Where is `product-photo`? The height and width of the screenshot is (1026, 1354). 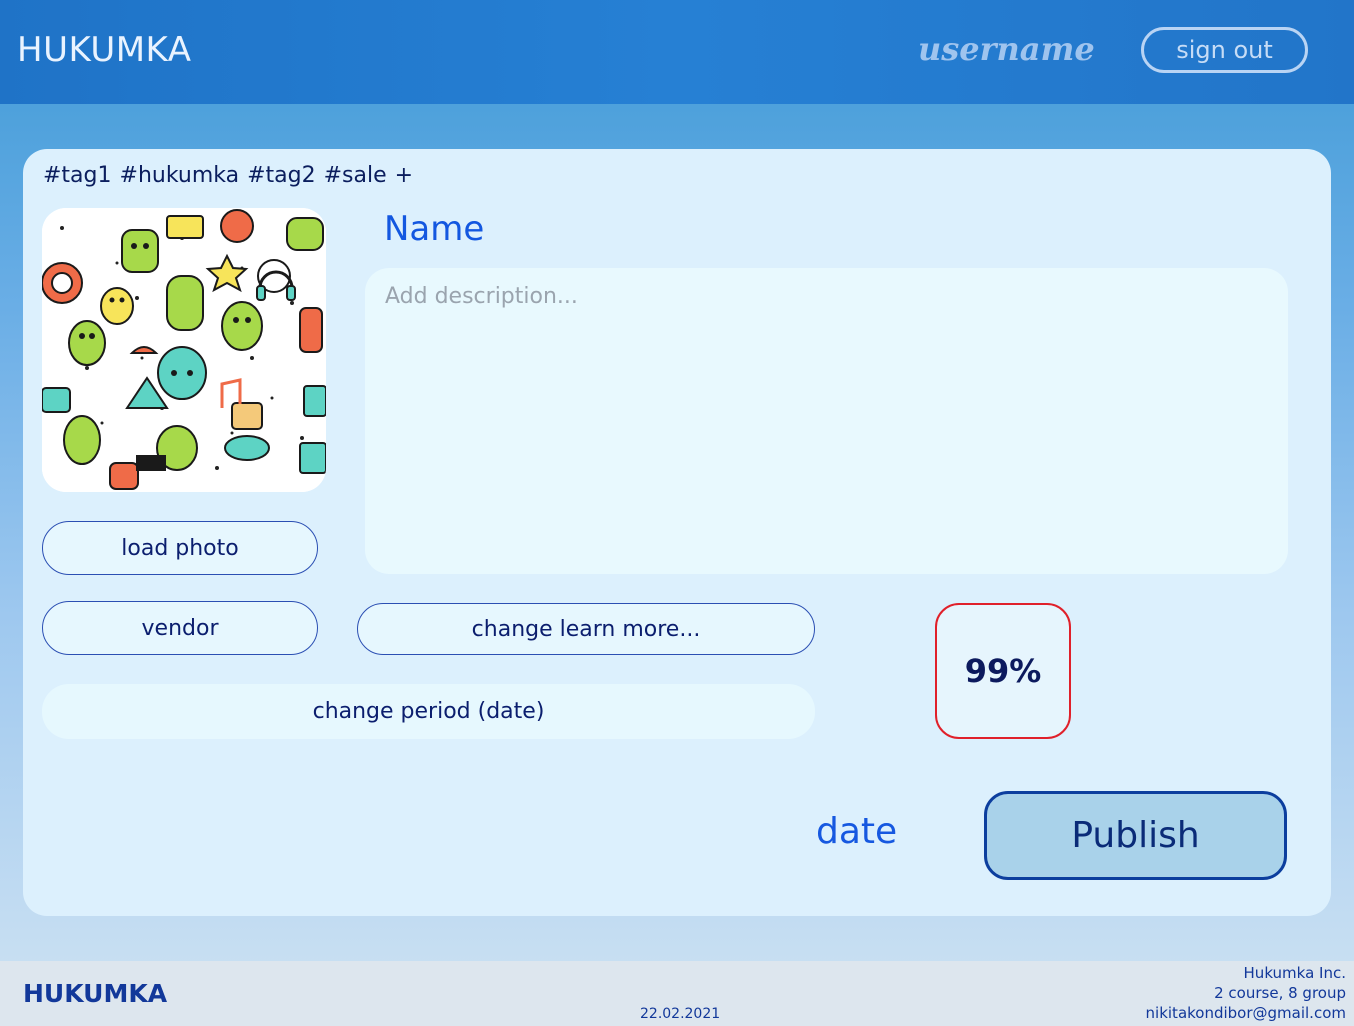
product-photo is located at coordinates (184, 350).